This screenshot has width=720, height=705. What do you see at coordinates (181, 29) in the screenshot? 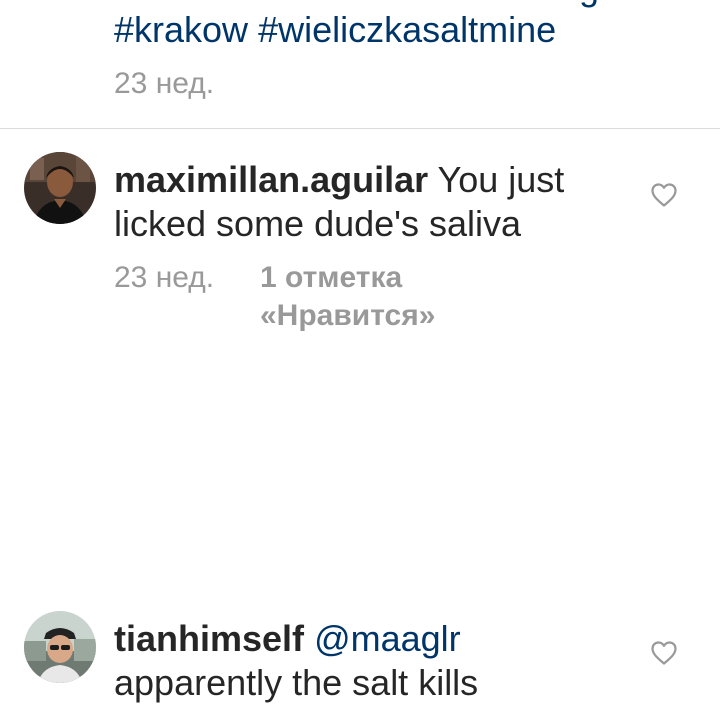
I see `hashtag-link: #krakow` at bounding box center [181, 29].